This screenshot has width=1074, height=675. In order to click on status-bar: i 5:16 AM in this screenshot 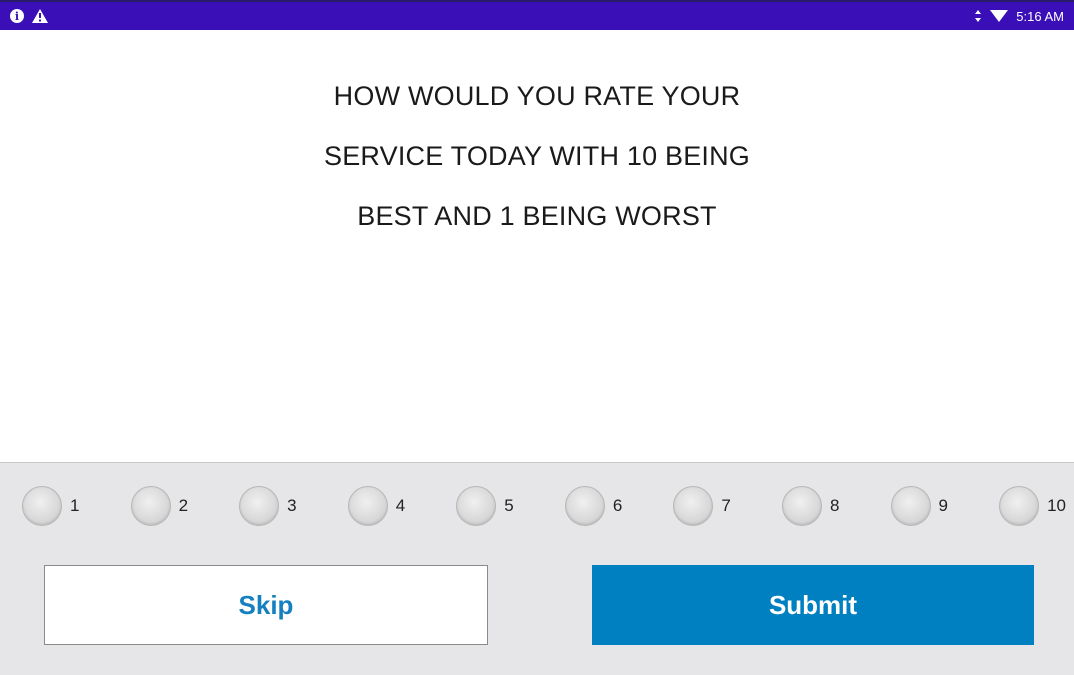, I will do `click(537, 15)`.